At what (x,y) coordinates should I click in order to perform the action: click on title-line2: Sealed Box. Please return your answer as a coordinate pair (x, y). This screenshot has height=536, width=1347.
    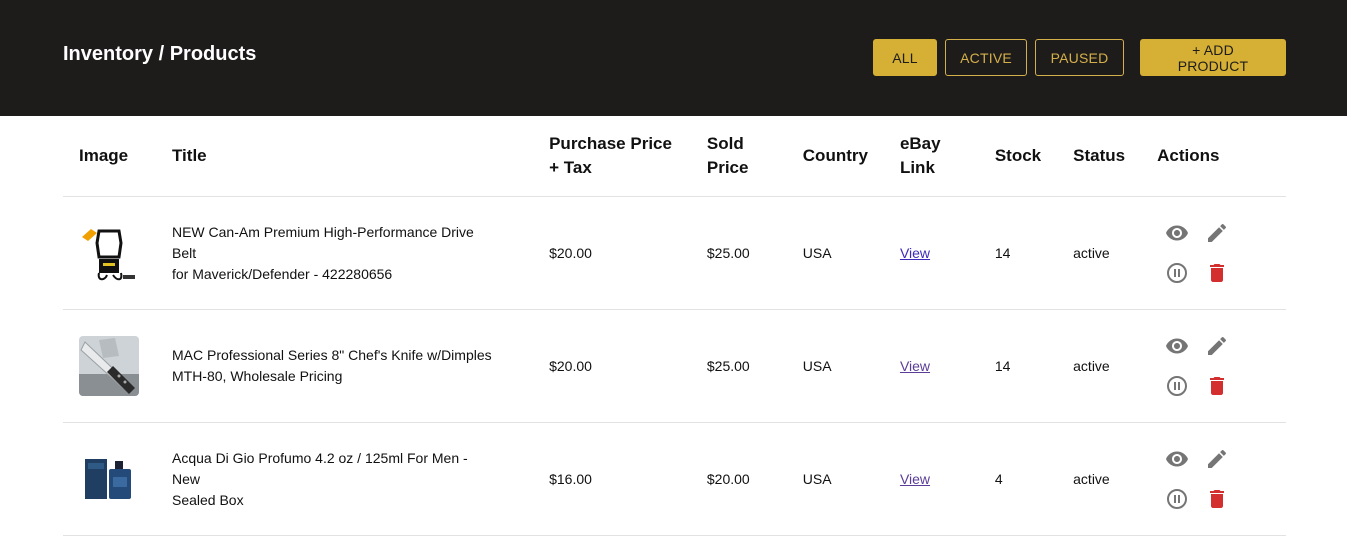
    Looking at the image, I should click on (207, 499).